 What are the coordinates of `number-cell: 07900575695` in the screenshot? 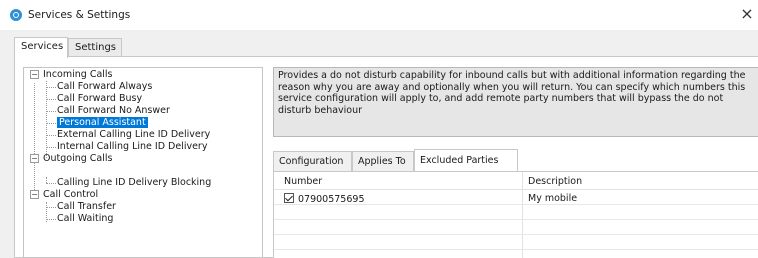 It's located at (324, 199).